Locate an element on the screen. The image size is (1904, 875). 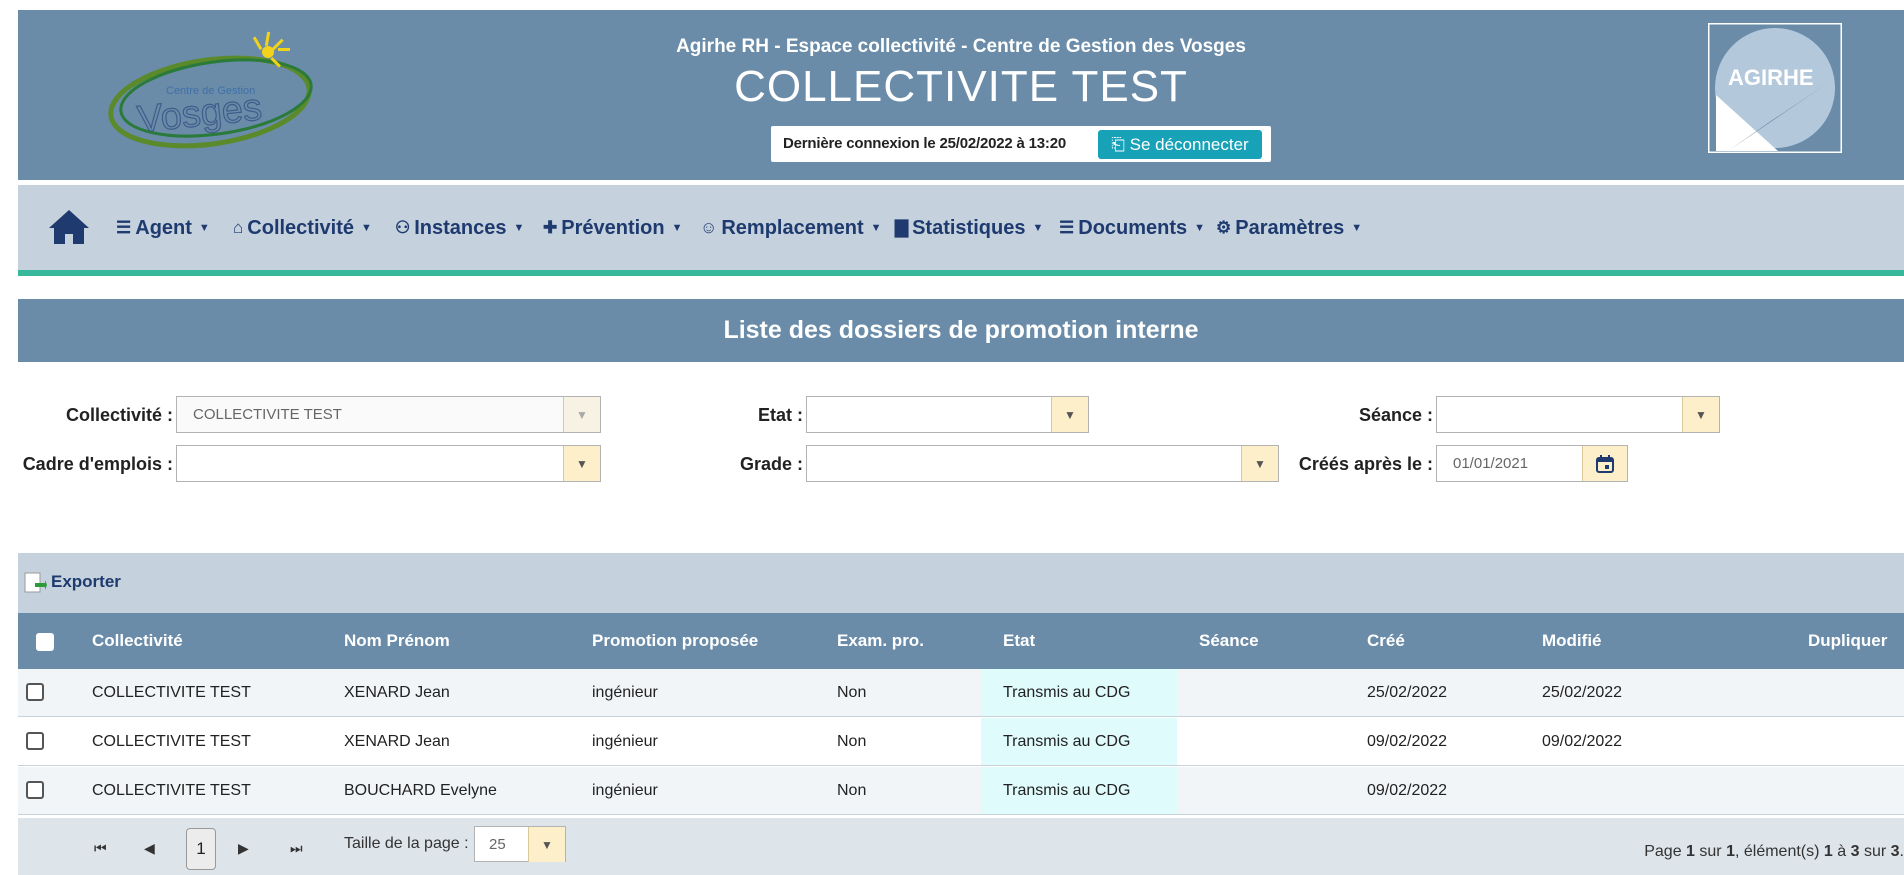
col-modifie: Modifié is located at coordinates (1572, 641).